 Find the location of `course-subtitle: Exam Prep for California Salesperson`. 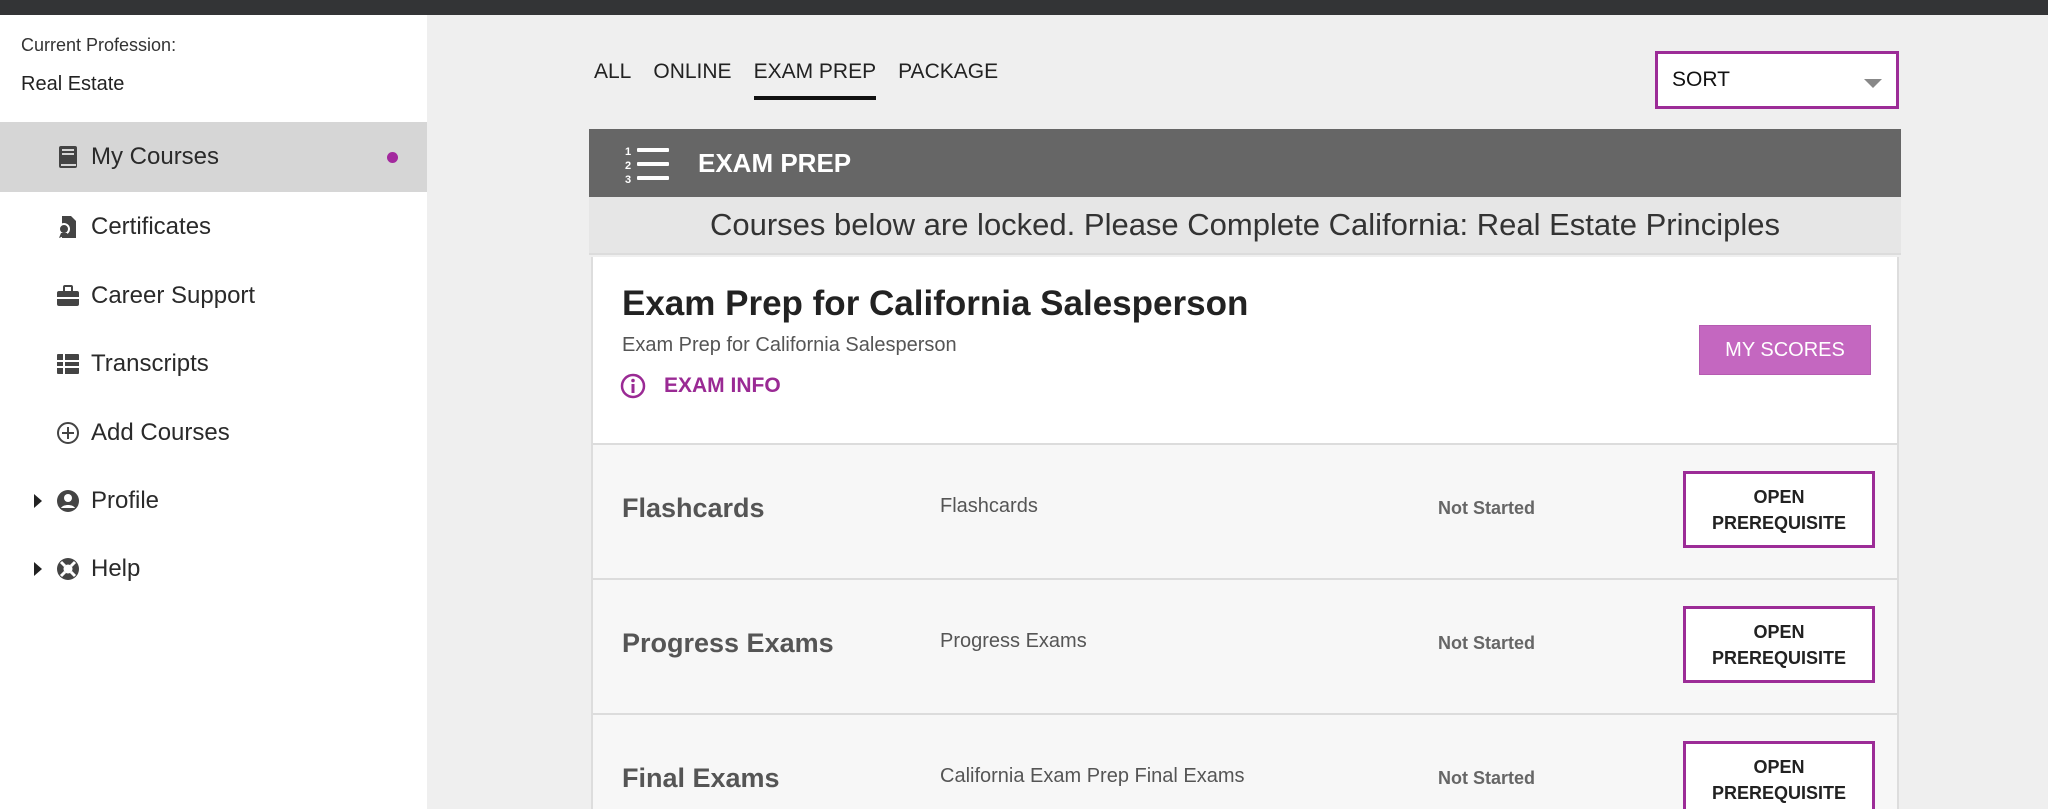

course-subtitle: Exam Prep for California Salesperson is located at coordinates (789, 345).